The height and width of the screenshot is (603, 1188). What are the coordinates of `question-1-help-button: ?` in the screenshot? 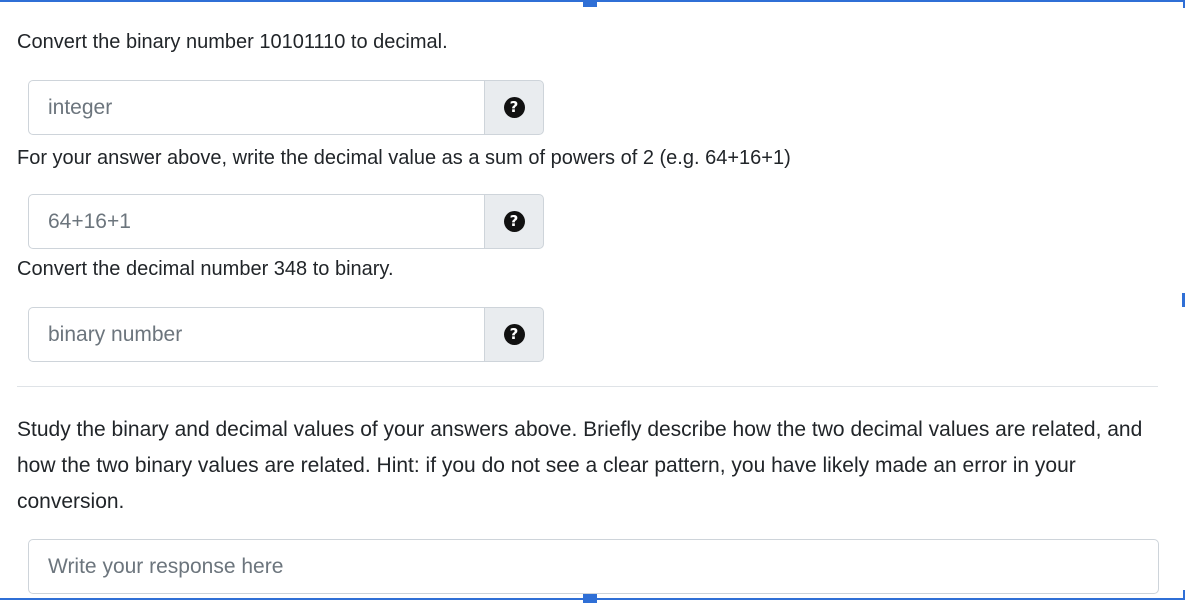 It's located at (514, 107).